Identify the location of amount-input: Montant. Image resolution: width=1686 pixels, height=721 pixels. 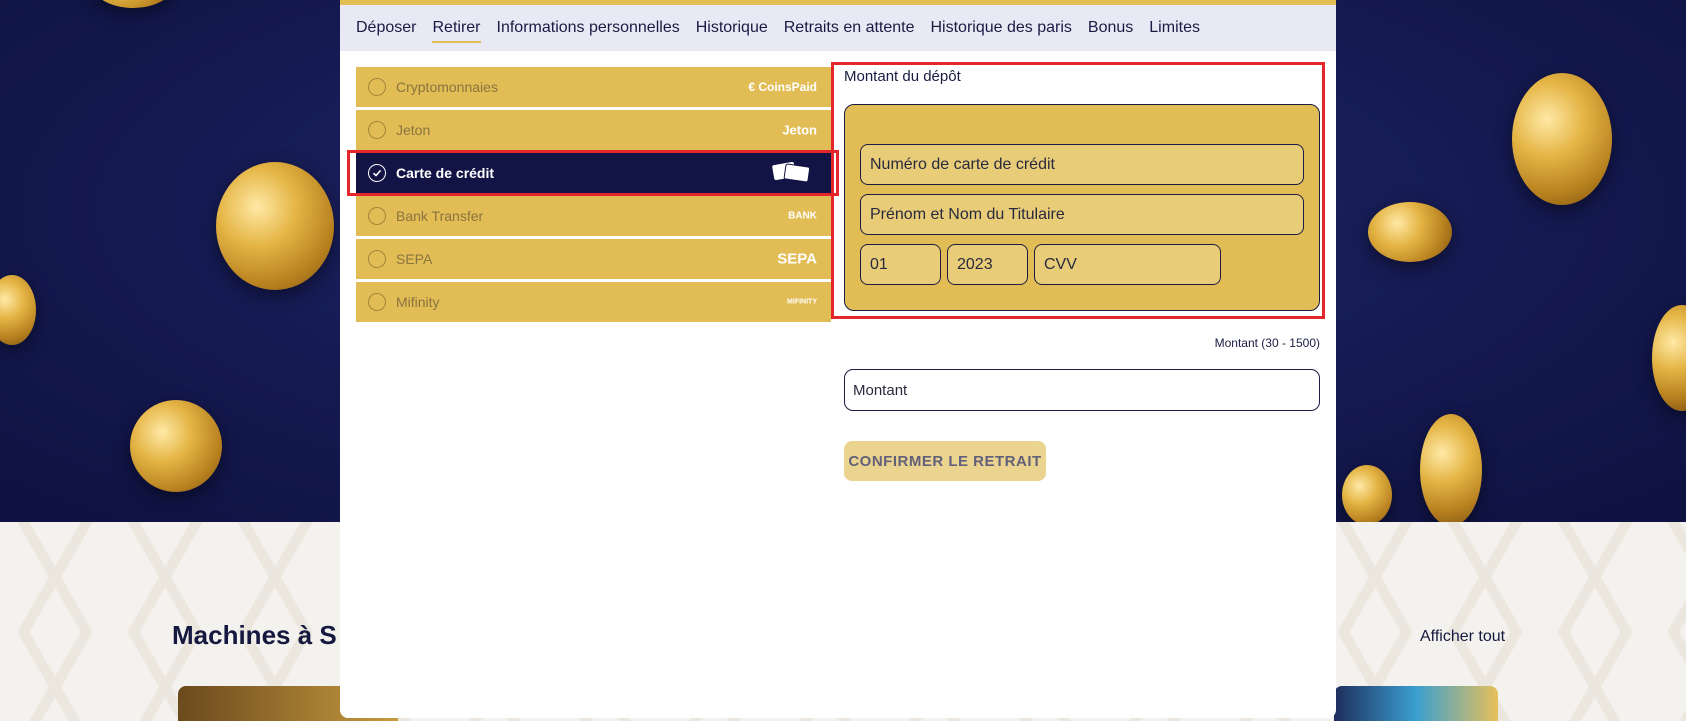
(1082, 390).